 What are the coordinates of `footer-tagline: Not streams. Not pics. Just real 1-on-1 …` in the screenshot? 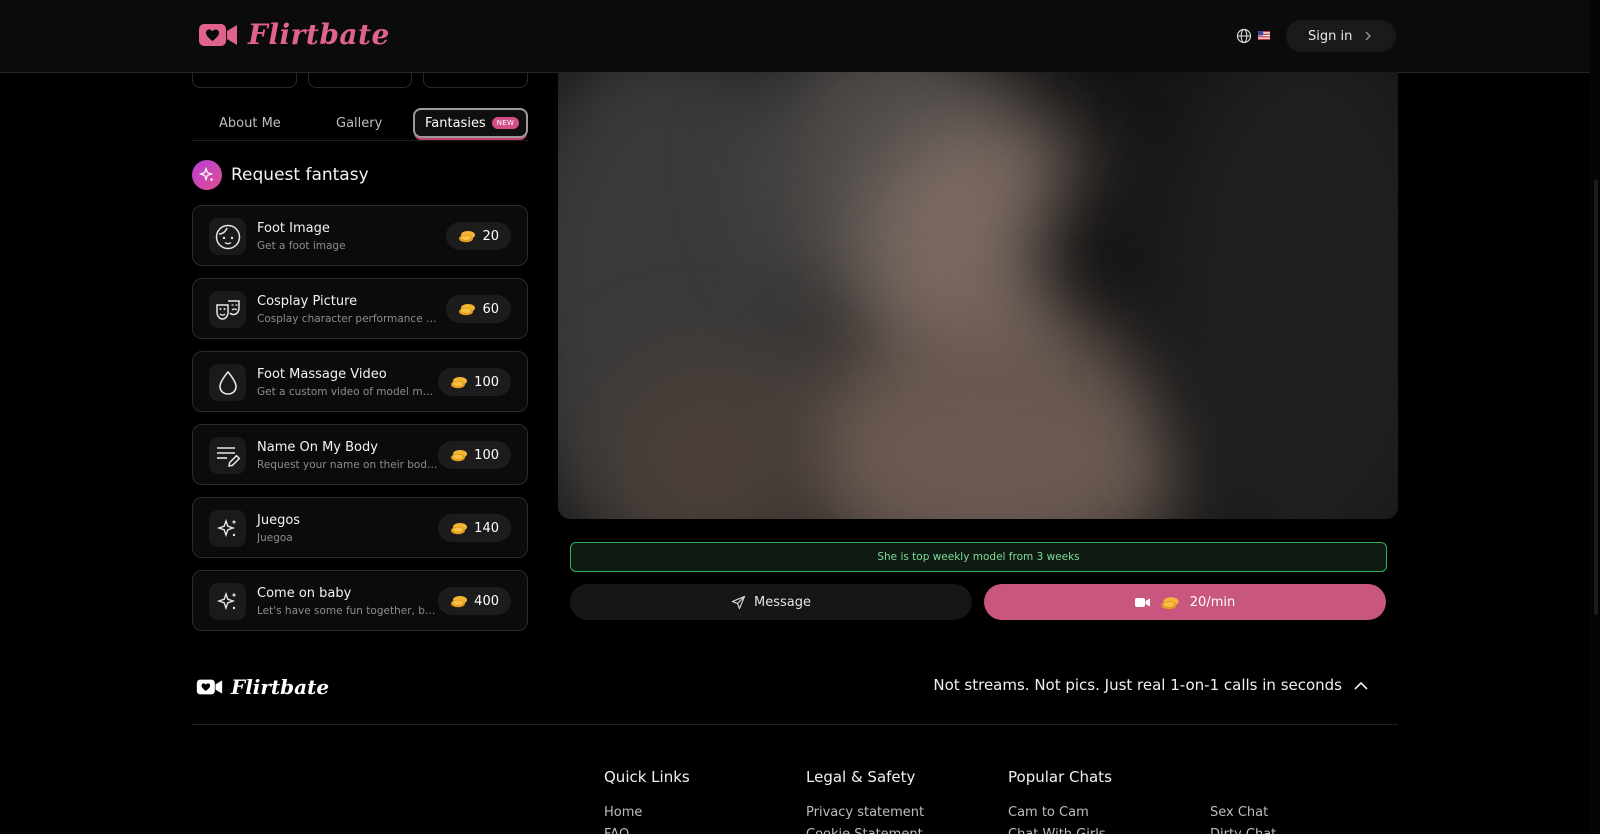 It's located at (1150, 685).